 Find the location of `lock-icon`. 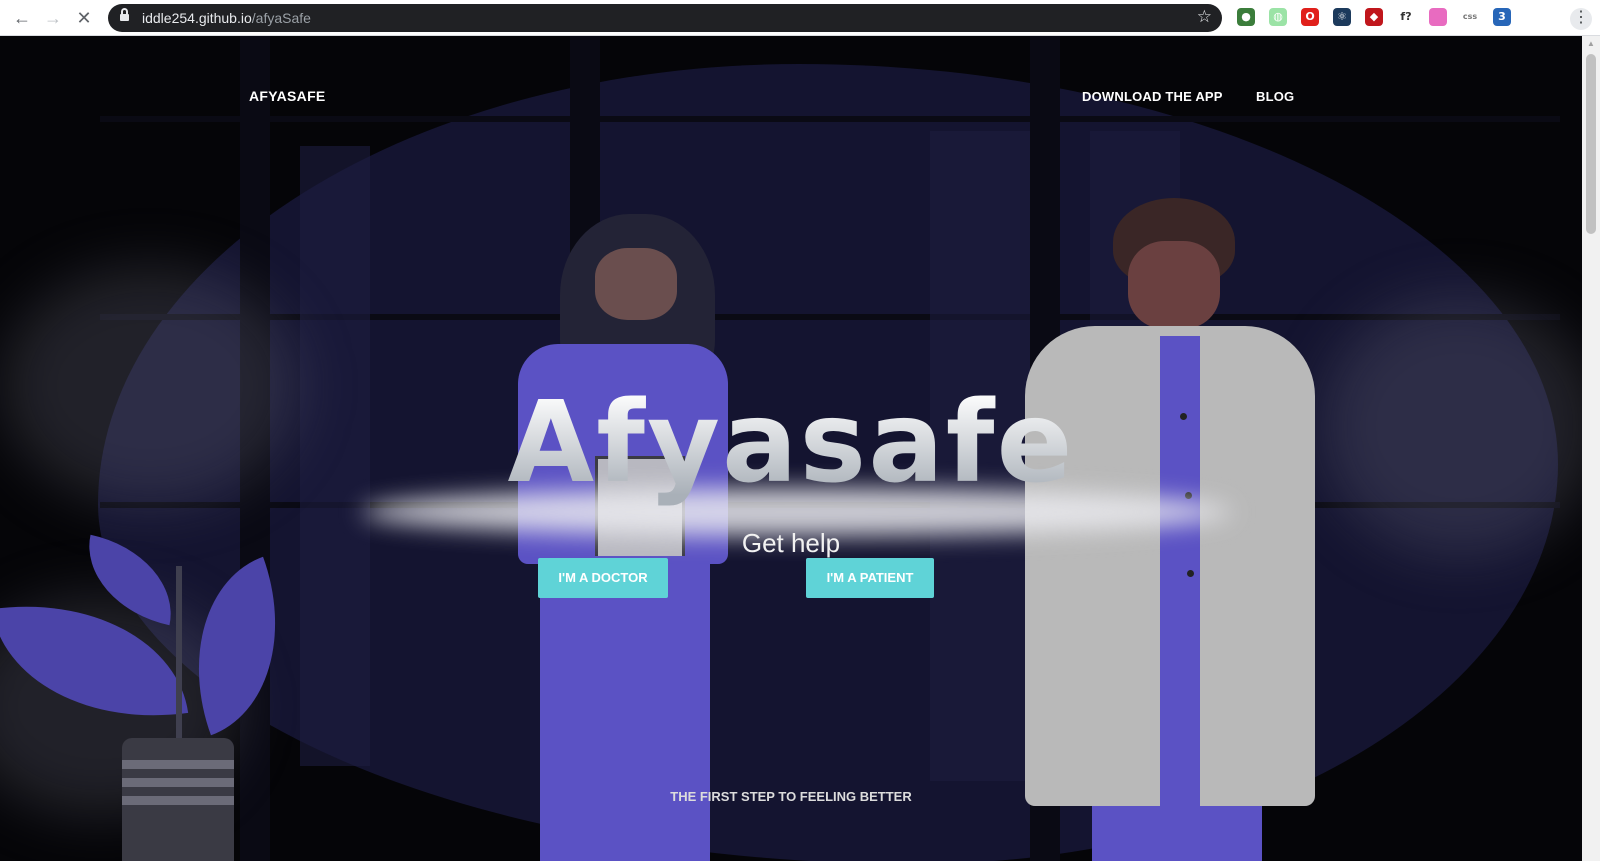

lock-icon is located at coordinates (124, 15).